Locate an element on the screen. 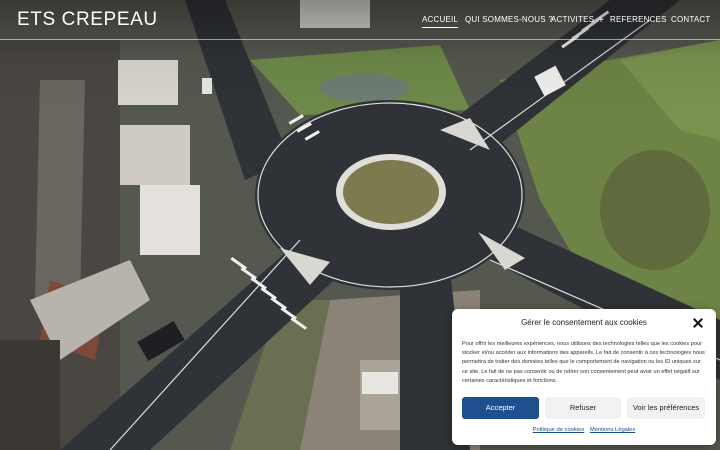  header-divider is located at coordinates (360, 39).